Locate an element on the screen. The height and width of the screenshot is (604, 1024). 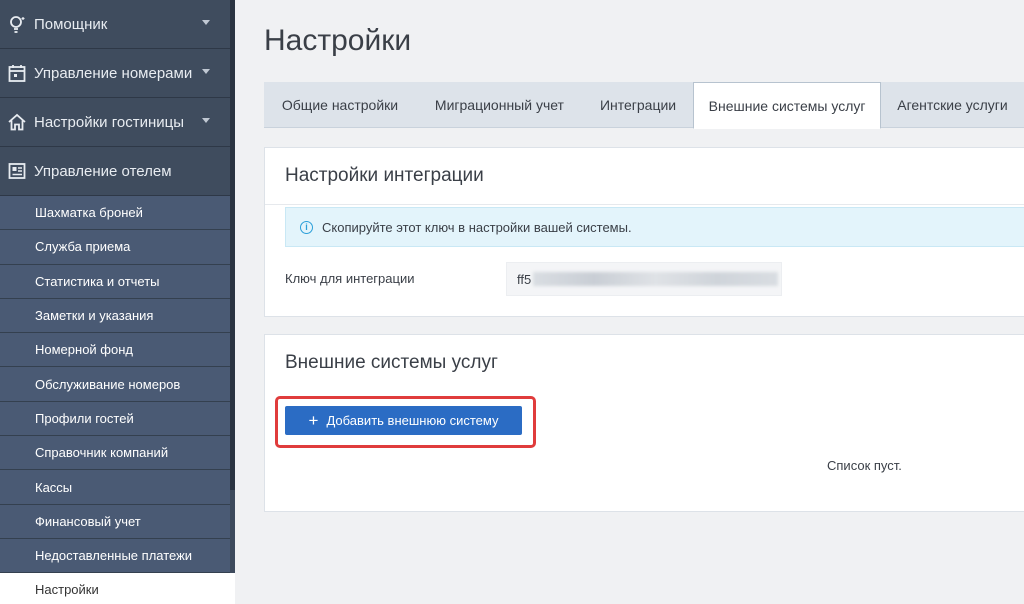
sidebar-item-hotel-management: Управление отелем is located at coordinates (115, 171).